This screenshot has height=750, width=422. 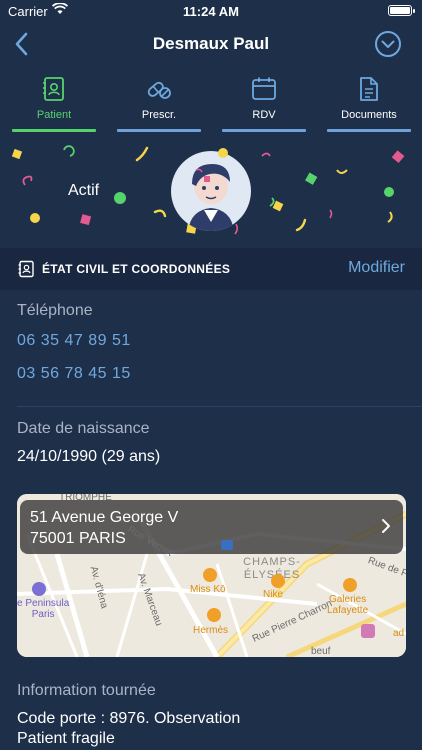 I want to click on page-title: Desmaux Paul, so click(x=211, y=43).